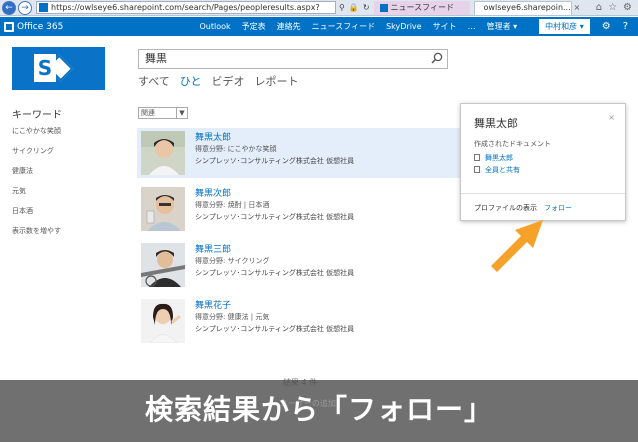 Image resolution: width=638 pixels, height=442 pixels. What do you see at coordinates (40, 26) in the screenshot?
I see `brand-label: Office 365` at bounding box center [40, 26].